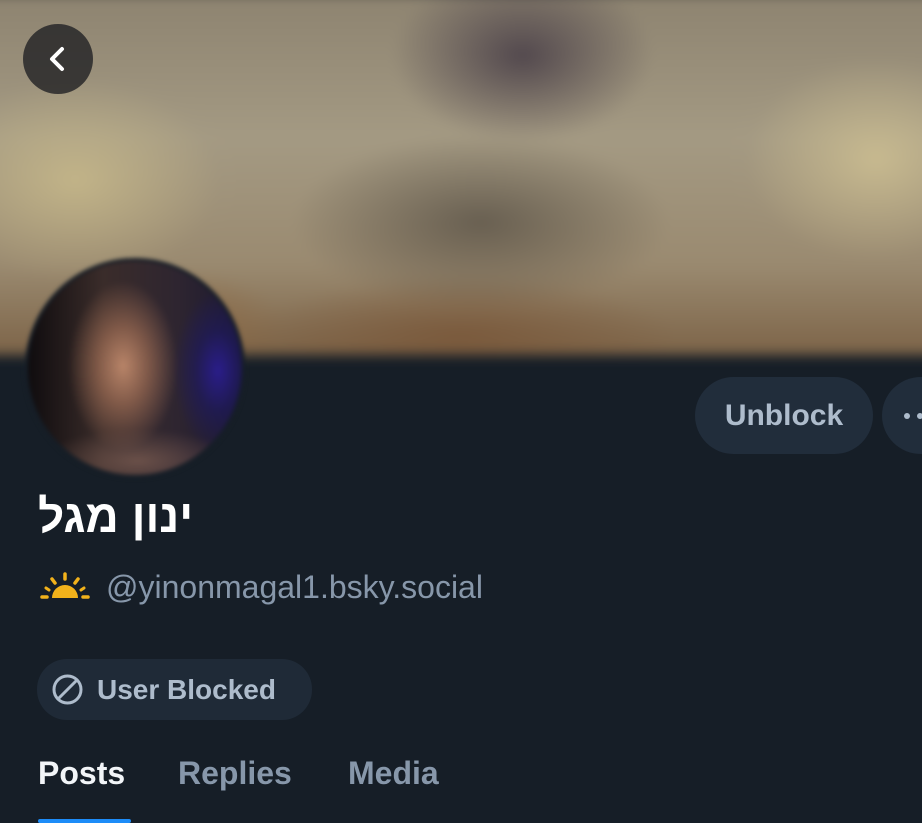 The width and height of the screenshot is (922, 823). What do you see at coordinates (116, 516) in the screenshot?
I see `display-name: ינון מגל` at bounding box center [116, 516].